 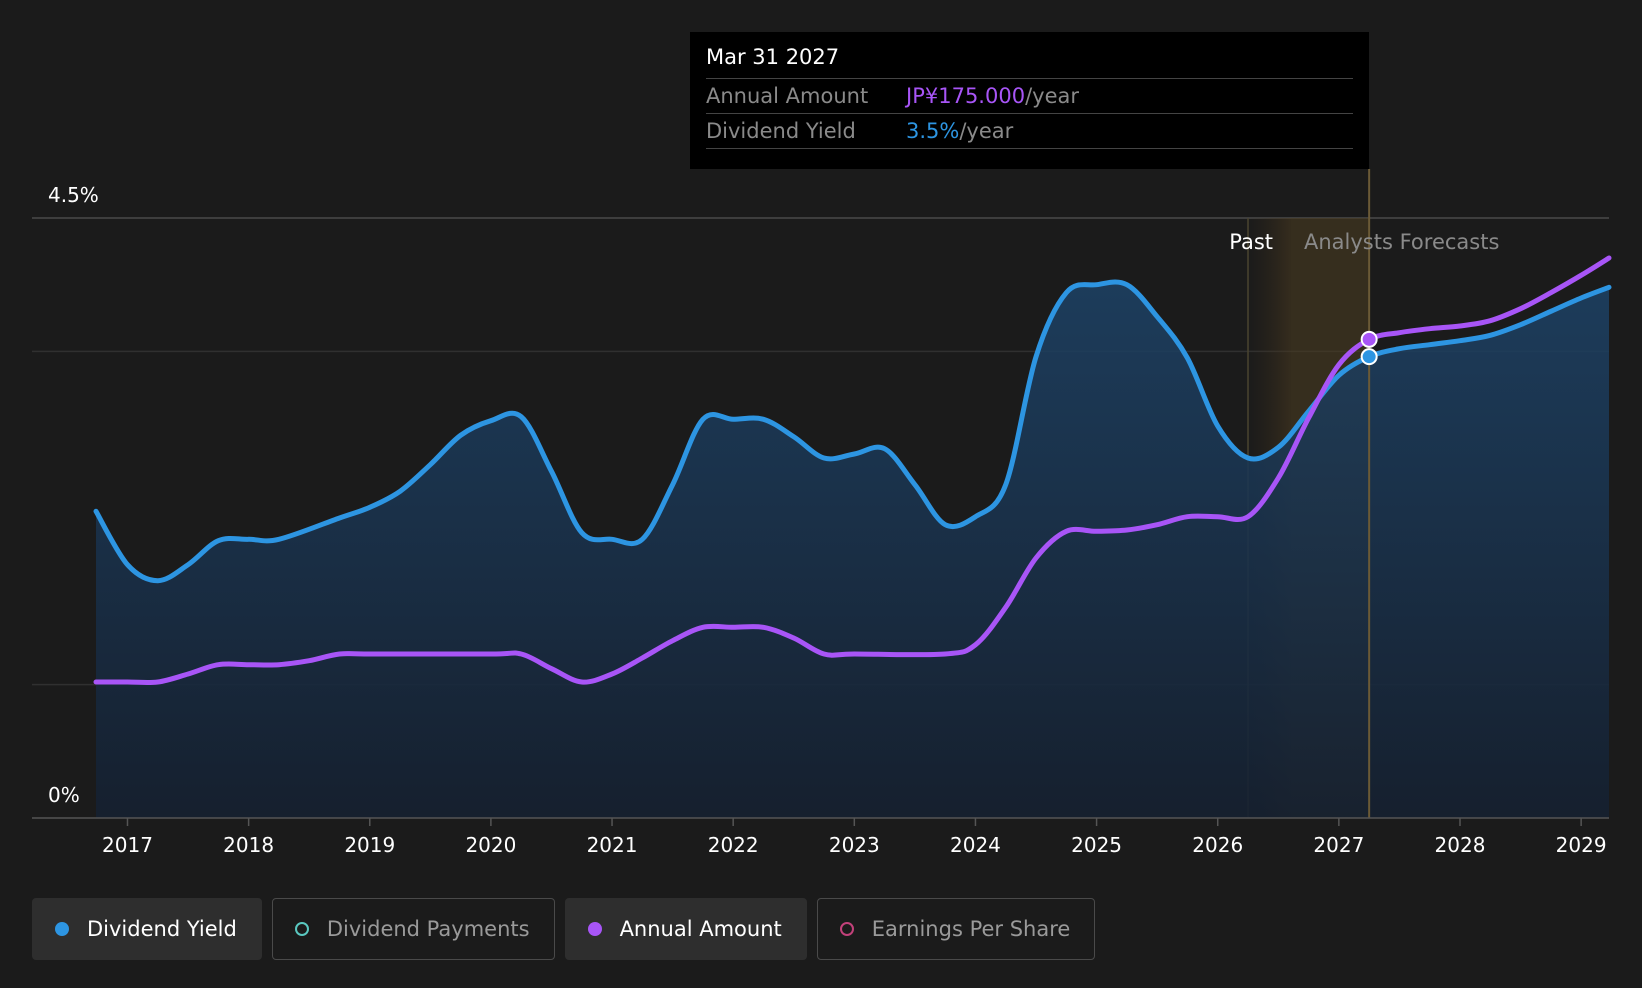 I want to click on legend-dividend-yield: Dividend Yield, so click(x=147, y=929).